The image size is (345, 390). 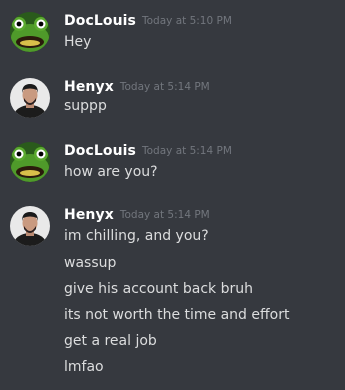 What do you see at coordinates (136, 236) in the screenshot?
I see `message-text: im chilling, and you?` at bounding box center [136, 236].